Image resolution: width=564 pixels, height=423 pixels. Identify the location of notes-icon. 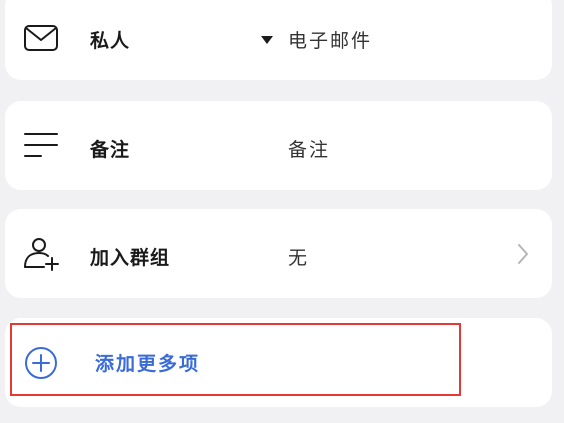
(41, 145).